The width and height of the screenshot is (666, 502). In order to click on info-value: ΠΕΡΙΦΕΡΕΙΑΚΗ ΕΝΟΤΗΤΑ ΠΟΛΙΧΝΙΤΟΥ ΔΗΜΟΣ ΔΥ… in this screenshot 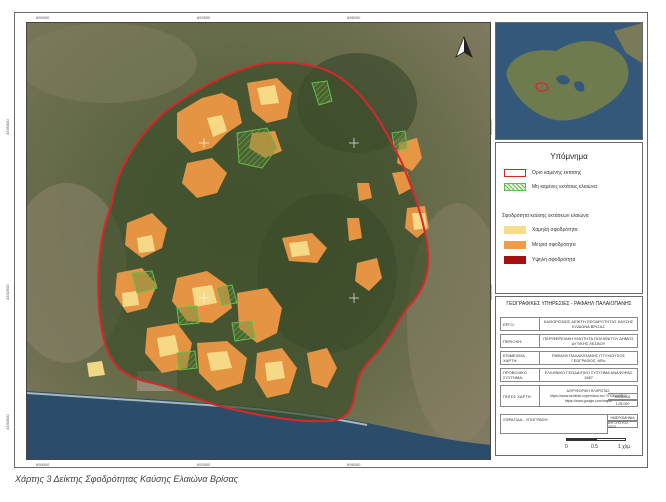, I will do `click(589, 341)`.